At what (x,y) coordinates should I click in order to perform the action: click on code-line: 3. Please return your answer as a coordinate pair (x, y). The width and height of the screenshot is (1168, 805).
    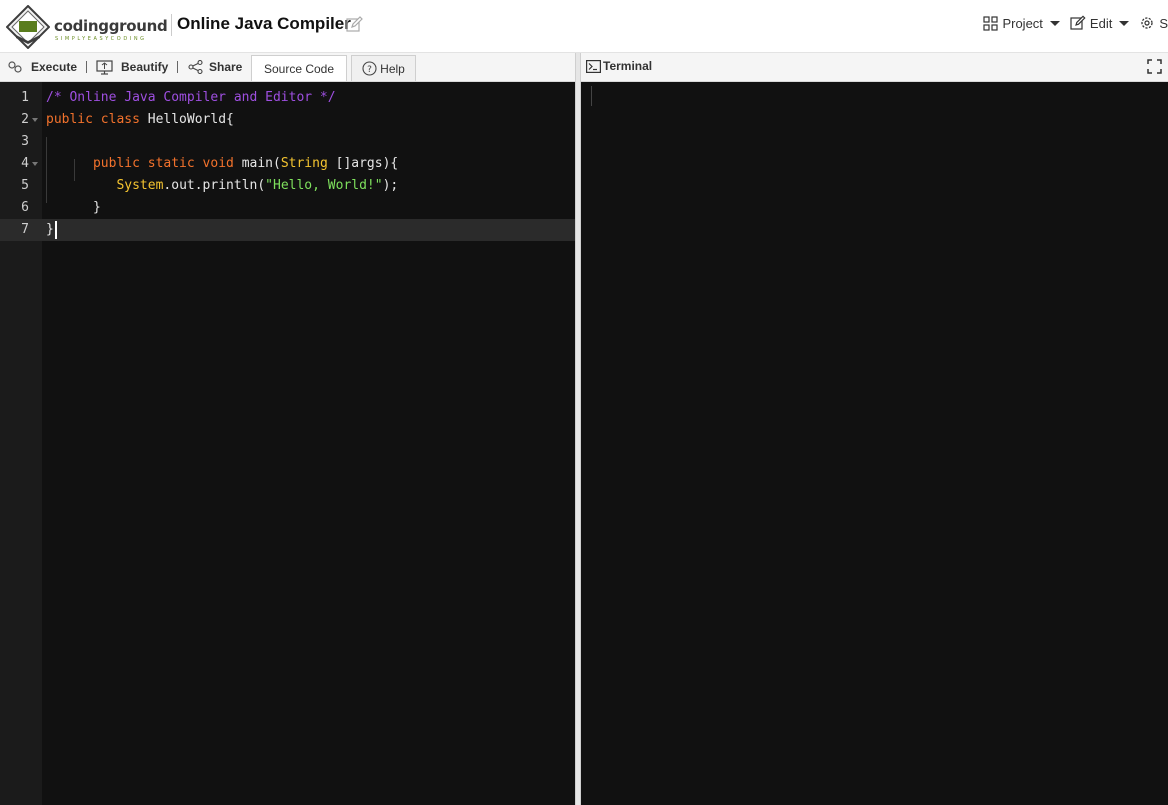
    Looking at the image, I should click on (287, 142).